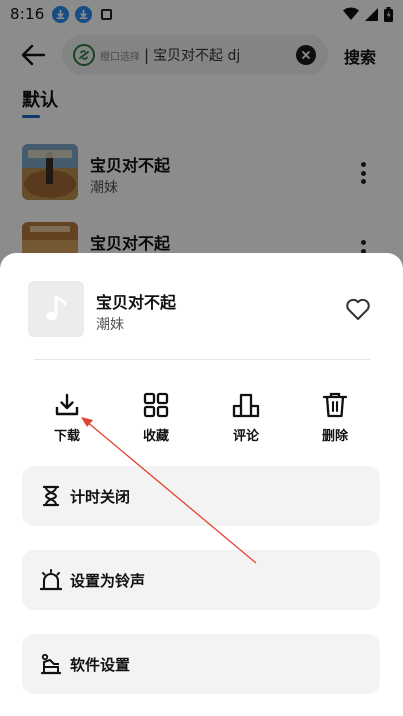  I want to click on alarm-icon, so click(51, 580).